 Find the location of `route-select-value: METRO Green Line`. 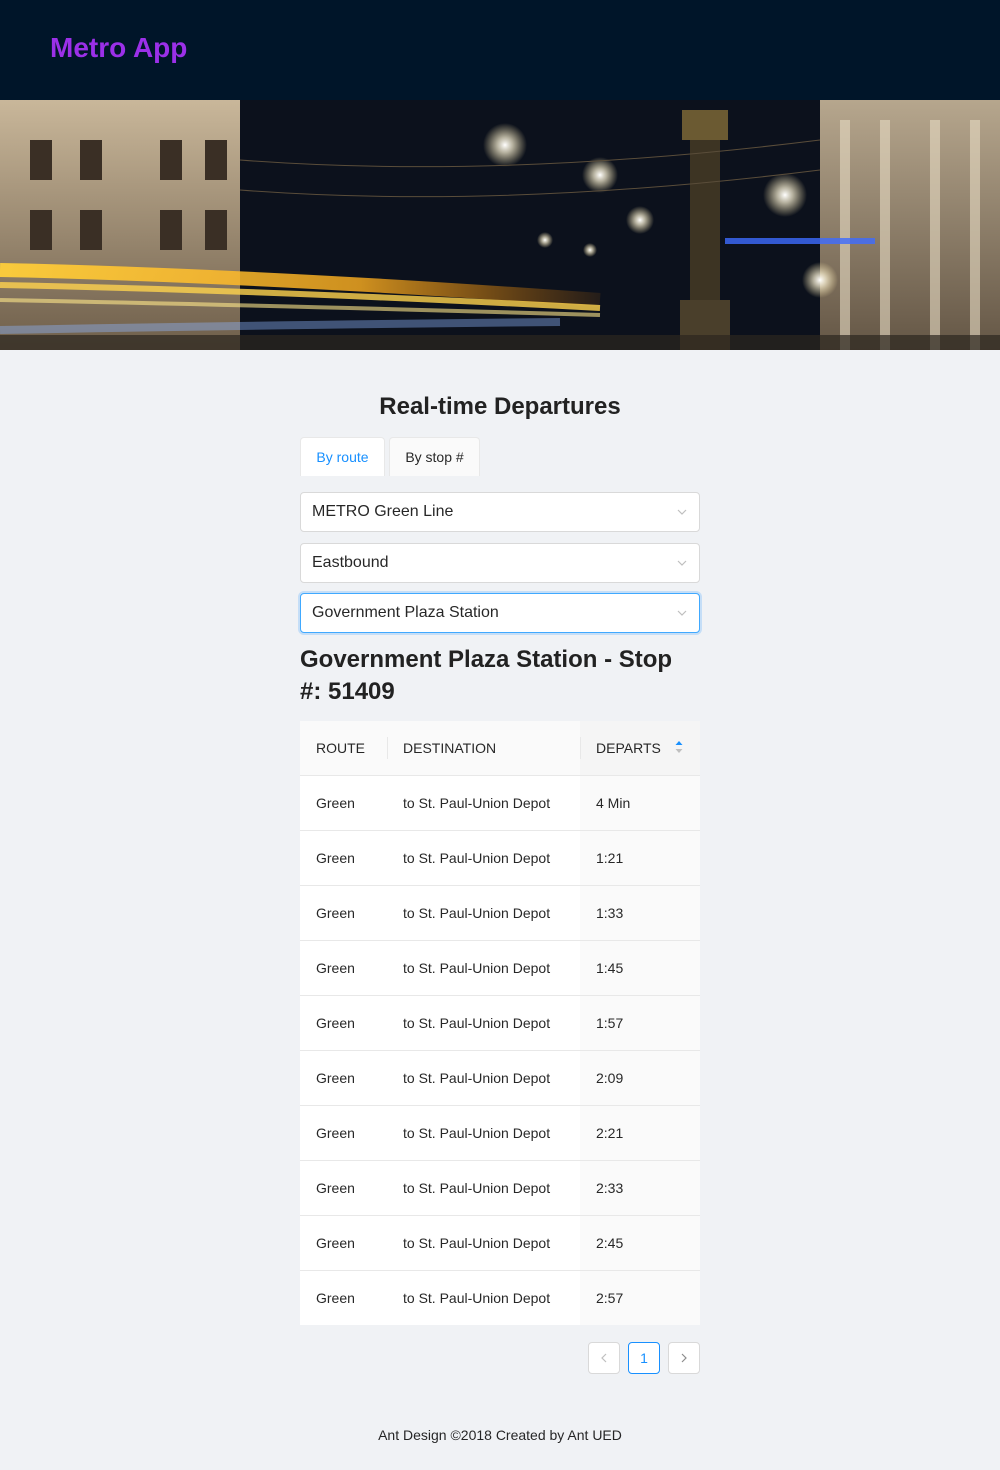

route-select-value: METRO Green Line is located at coordinates (383, 511).